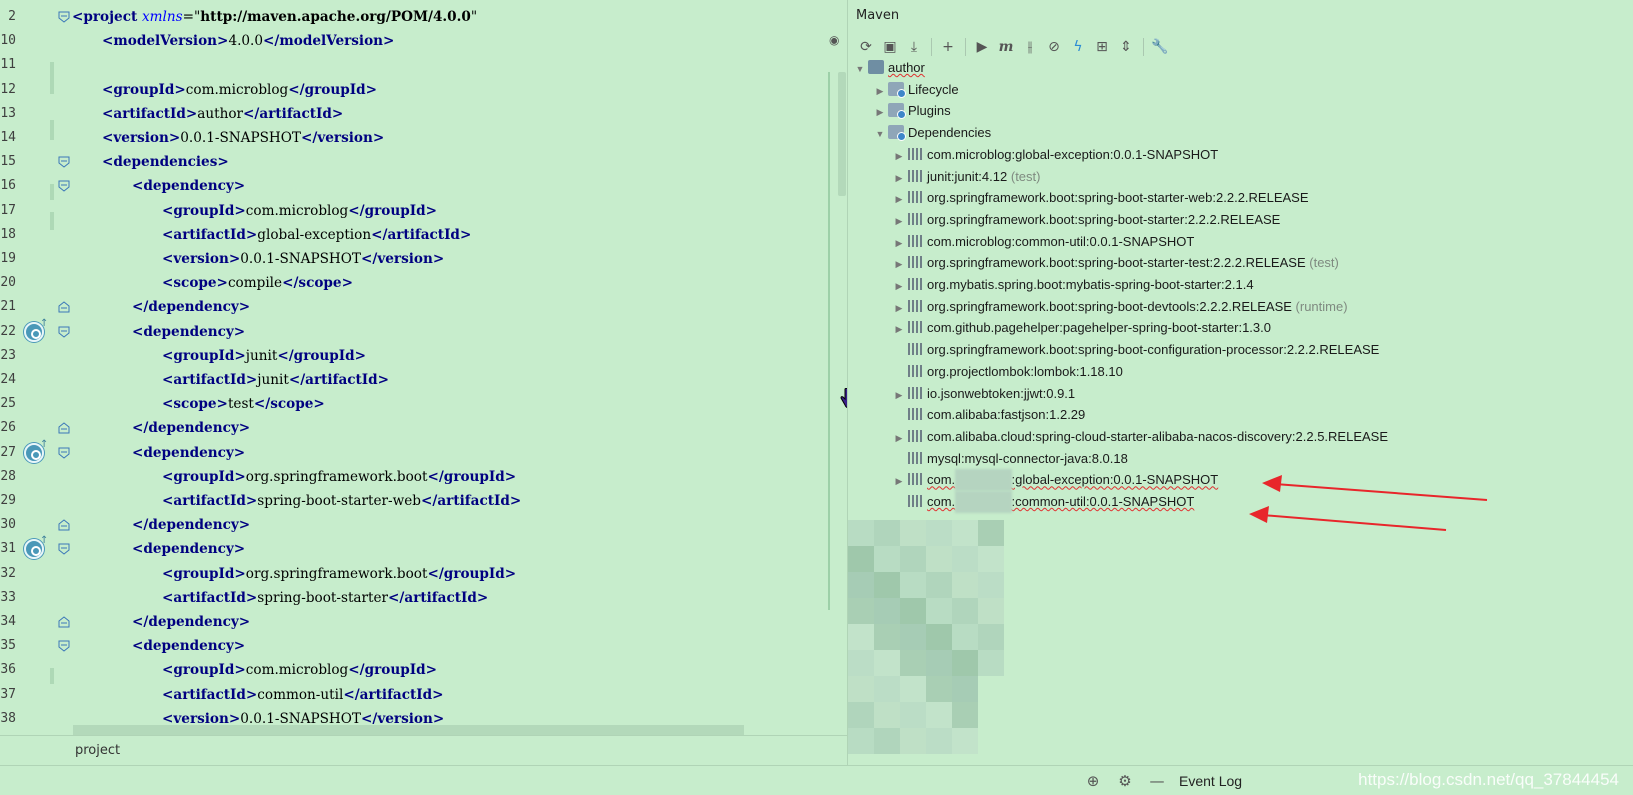 The width and height of the screenshot is (1633, 795). What do you see at coordinates (243, 404) in the screenshot?
I see `code-line: <scope>test</scope>` at bounding box center [243, 404].